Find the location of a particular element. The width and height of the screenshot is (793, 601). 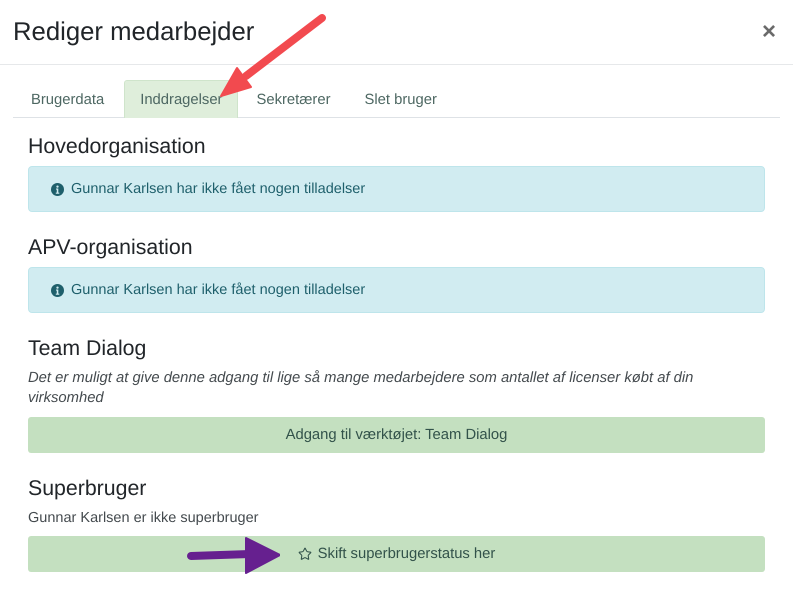

action-button: Skift superbrugerstatus her is located at coordinates (396, 554).